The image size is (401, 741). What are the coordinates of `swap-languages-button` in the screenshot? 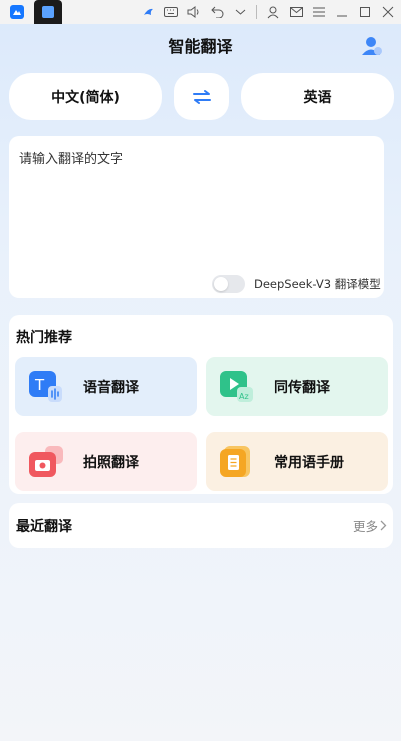 It's located at (201, 96).